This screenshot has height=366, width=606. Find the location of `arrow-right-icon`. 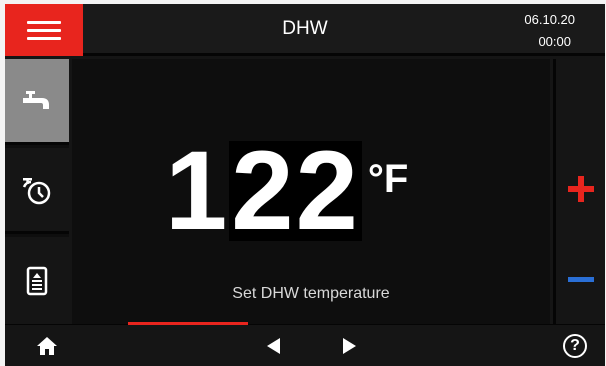

arrow-right-icon is located at coordinates (349, 346).